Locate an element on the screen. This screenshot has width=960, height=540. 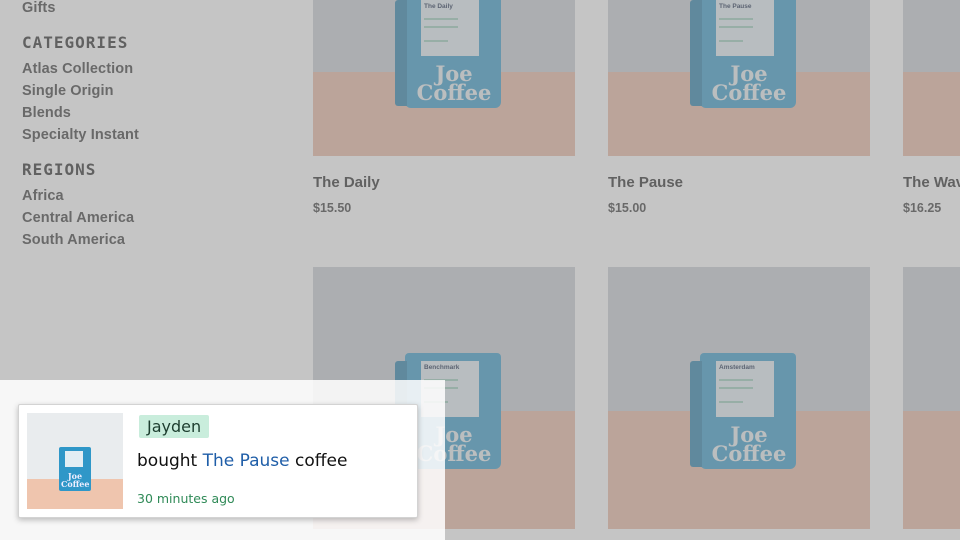
regions-list: Africa Central America South America is located at coordinates (78, 218).